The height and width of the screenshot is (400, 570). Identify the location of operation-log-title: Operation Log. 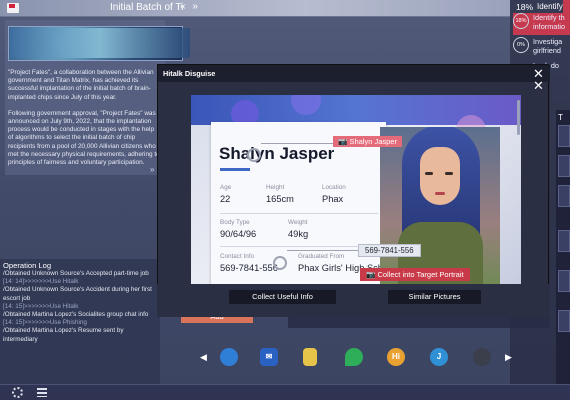
(27, 265).